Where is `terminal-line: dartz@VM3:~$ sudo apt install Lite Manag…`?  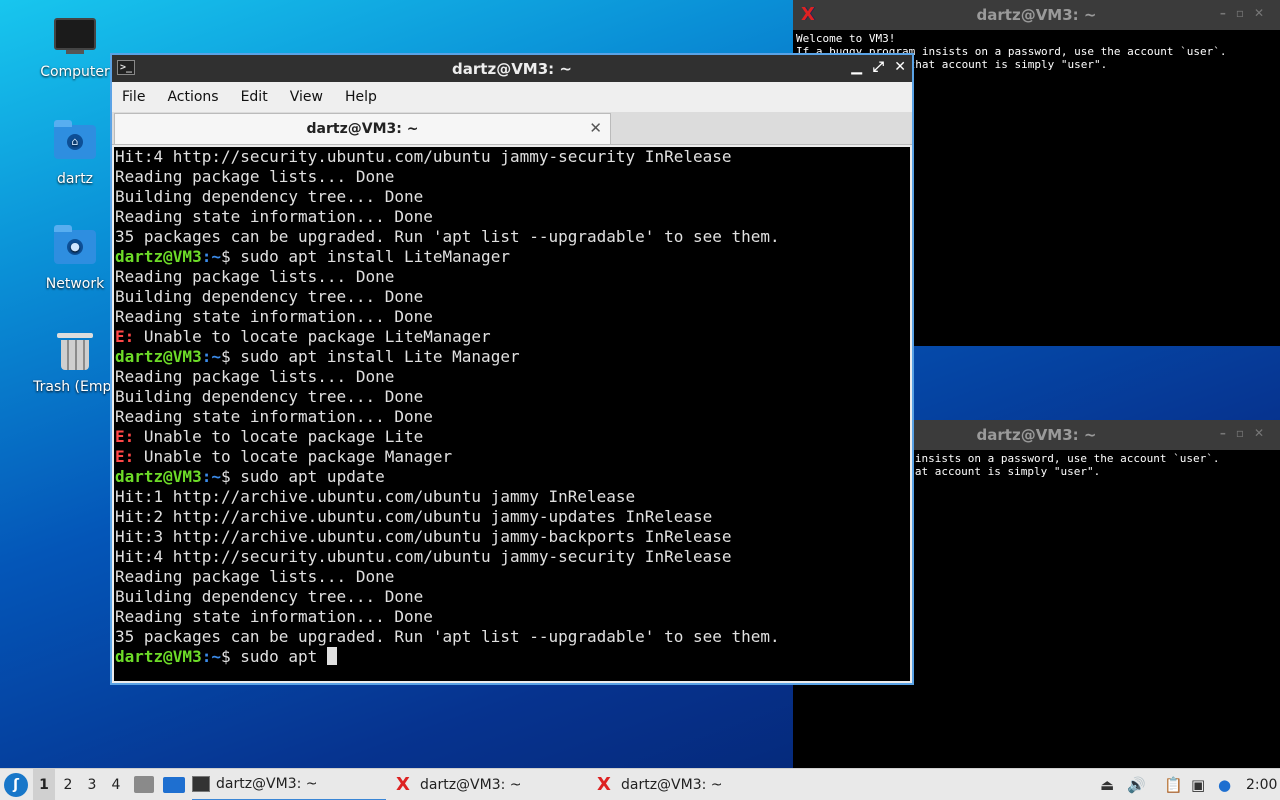
terminal-line: dartz@VM3:~$ sudo apt install Lite Manag… is located at coordinates (512, 357).